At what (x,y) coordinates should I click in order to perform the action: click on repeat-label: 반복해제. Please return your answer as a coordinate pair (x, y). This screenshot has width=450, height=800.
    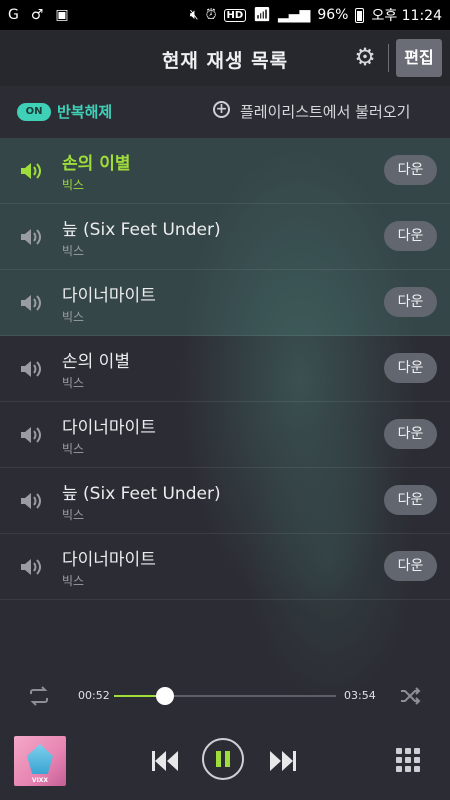
    Looking at the image, I should click on (84, 111).